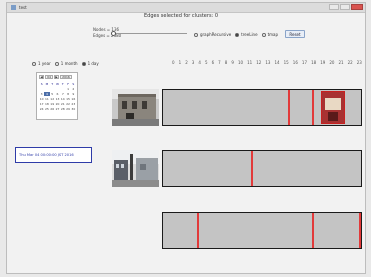 Image resolution: width=371 pixels, height=277 pixels. I want to click on minimize-button, so click(334, 7).